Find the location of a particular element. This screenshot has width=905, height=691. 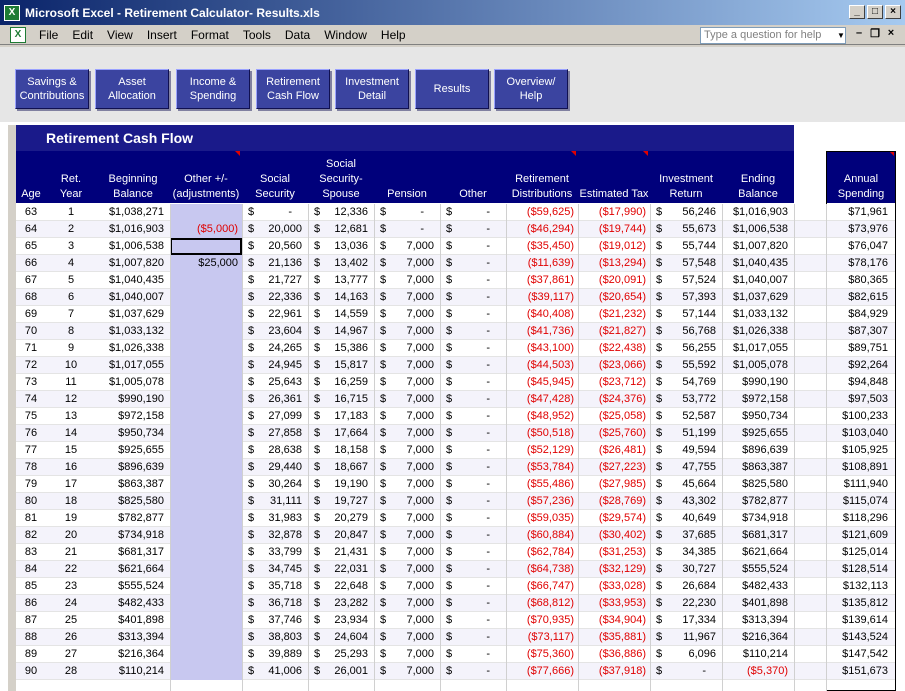

nav-retirement-cash-flow-button: Retirement Cash Flow is located at coordinates (293, 89).